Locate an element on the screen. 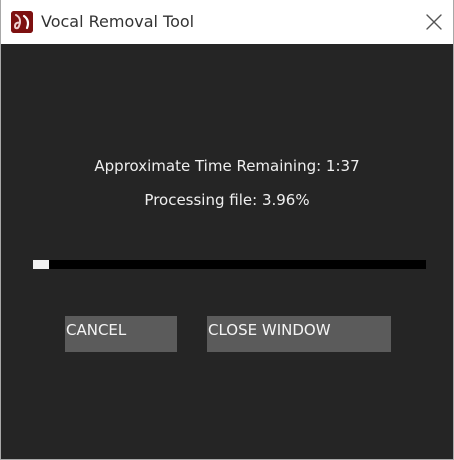 The width and height of the screenshot is (454, 460). app-icon is located at coordinates (22, 22).